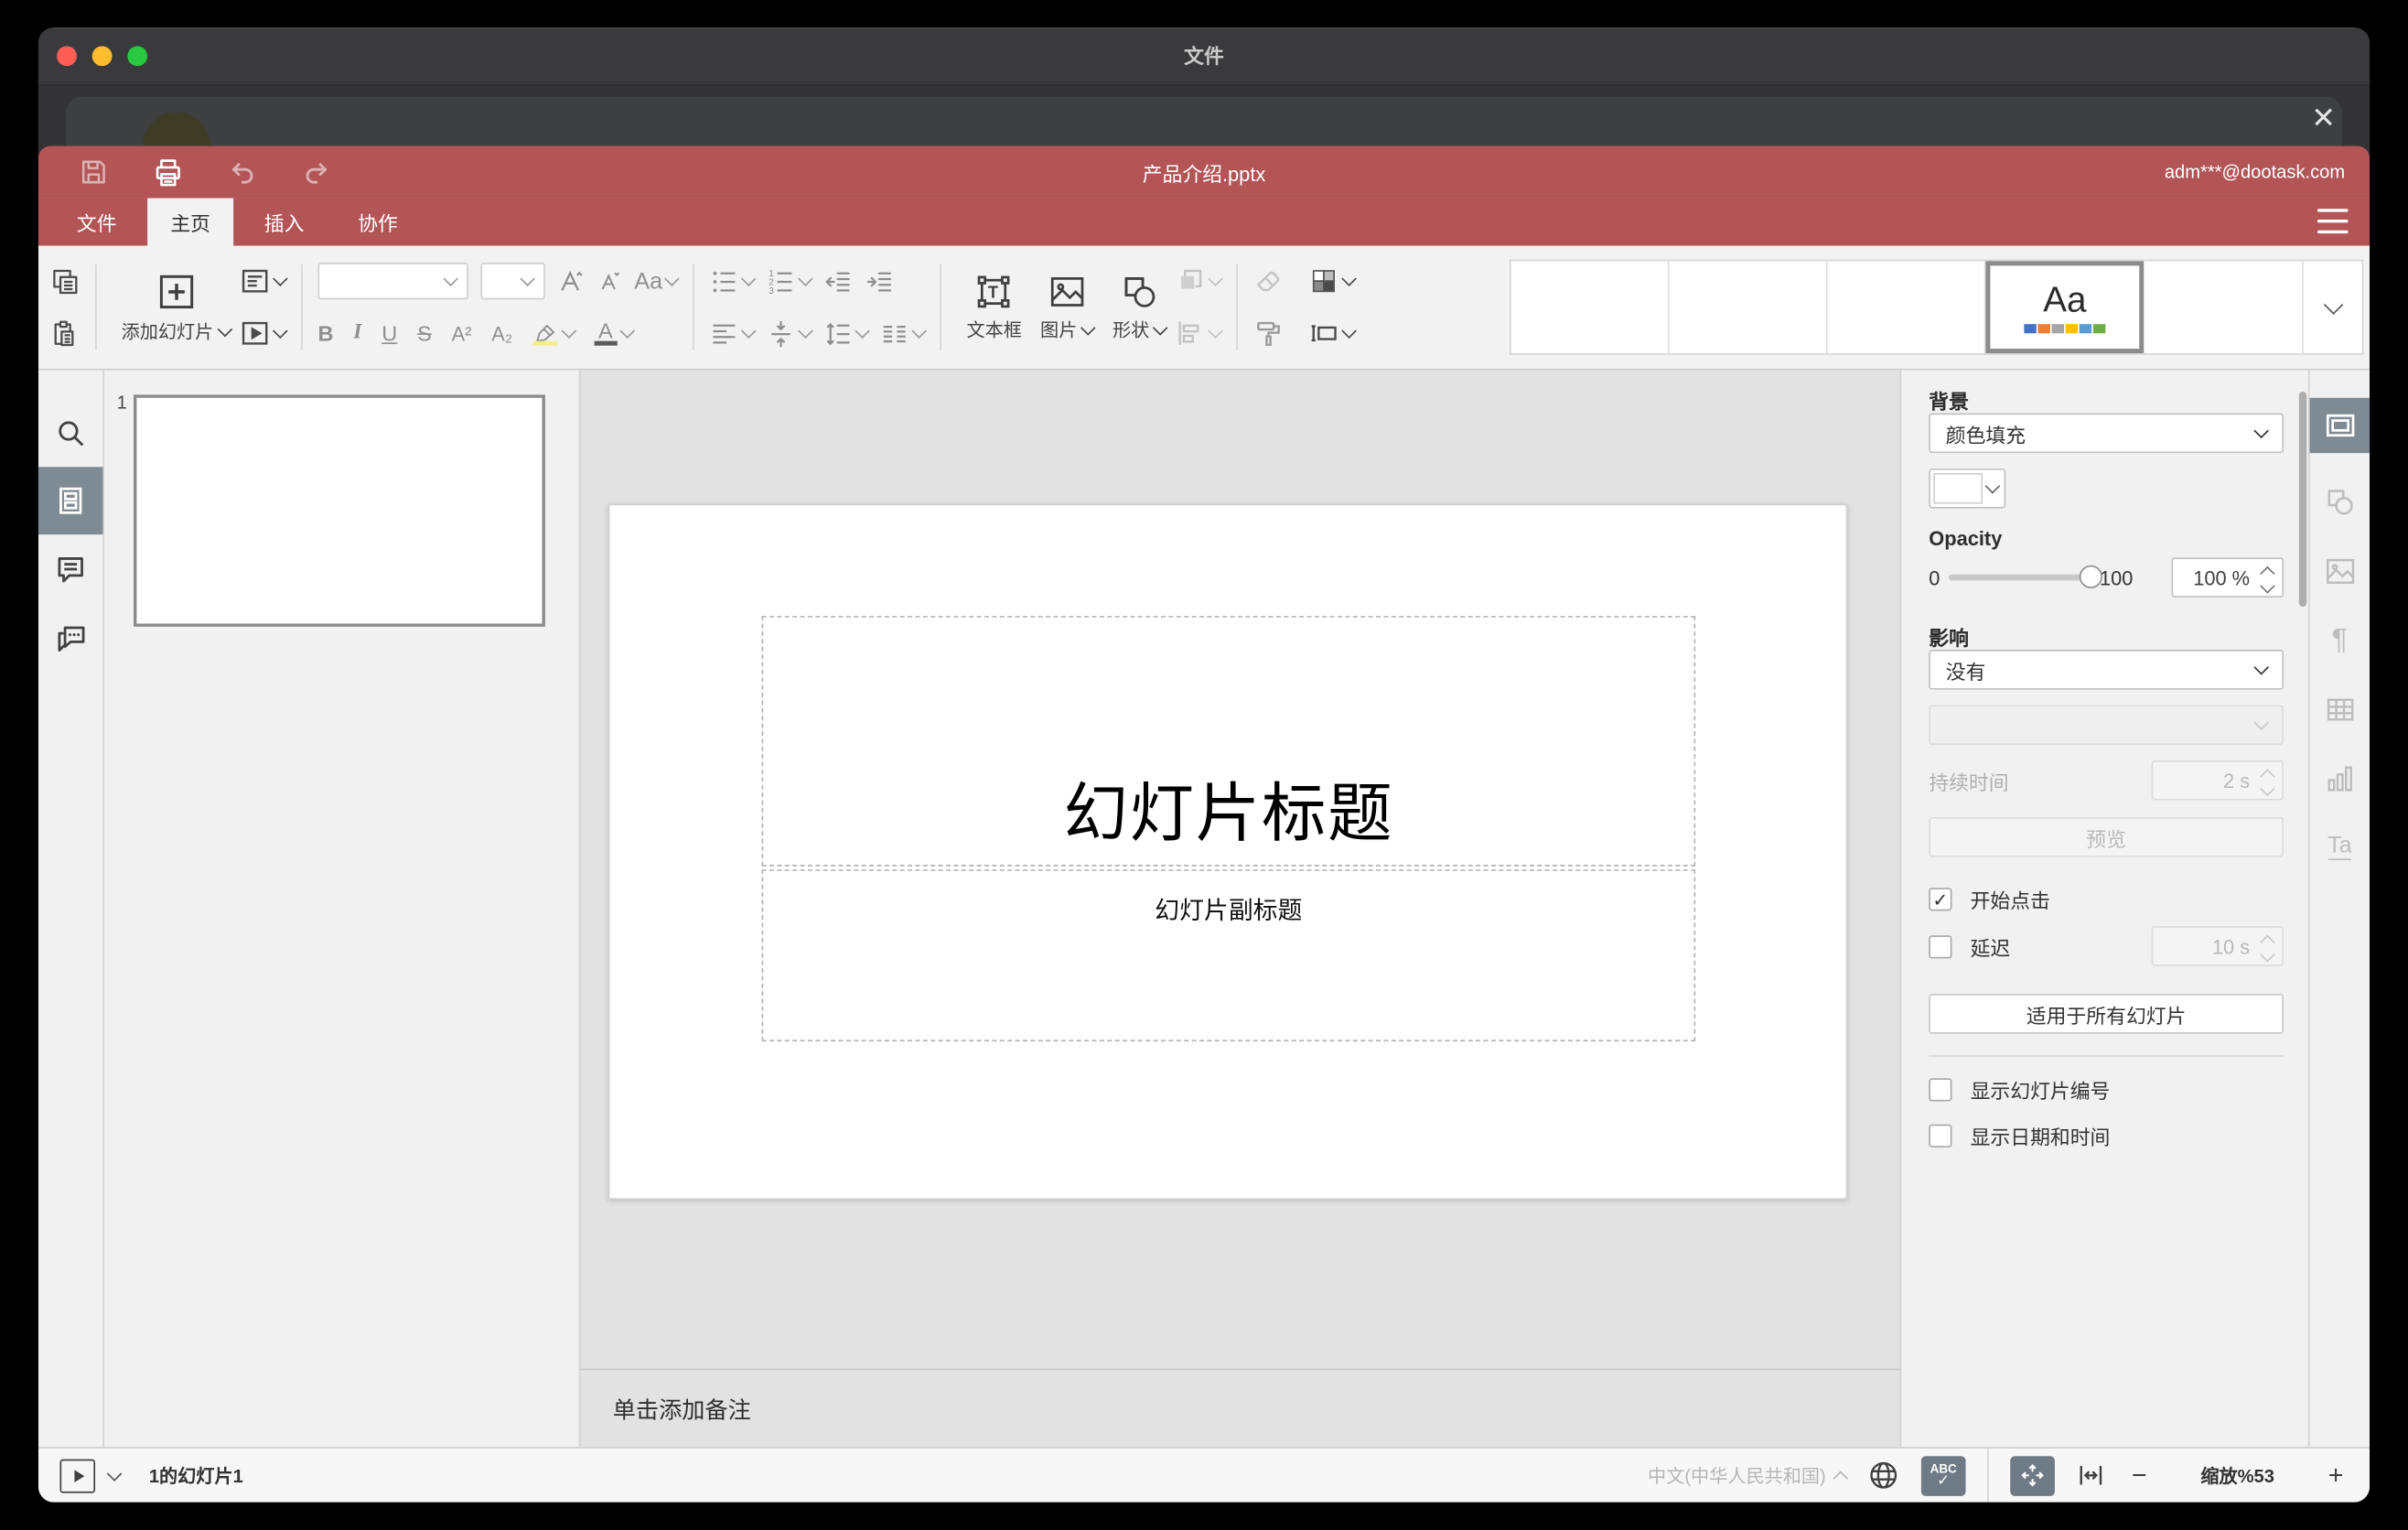 This screenshot has width=2408, height=1530. I want to click on svg-text: 3, so click(772, 291).